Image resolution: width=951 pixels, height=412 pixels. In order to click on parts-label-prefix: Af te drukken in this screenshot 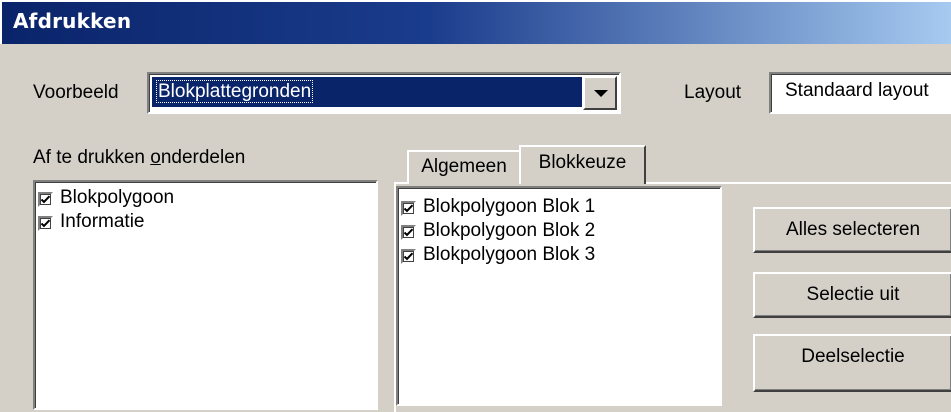, I will do `click(92, 157)`.